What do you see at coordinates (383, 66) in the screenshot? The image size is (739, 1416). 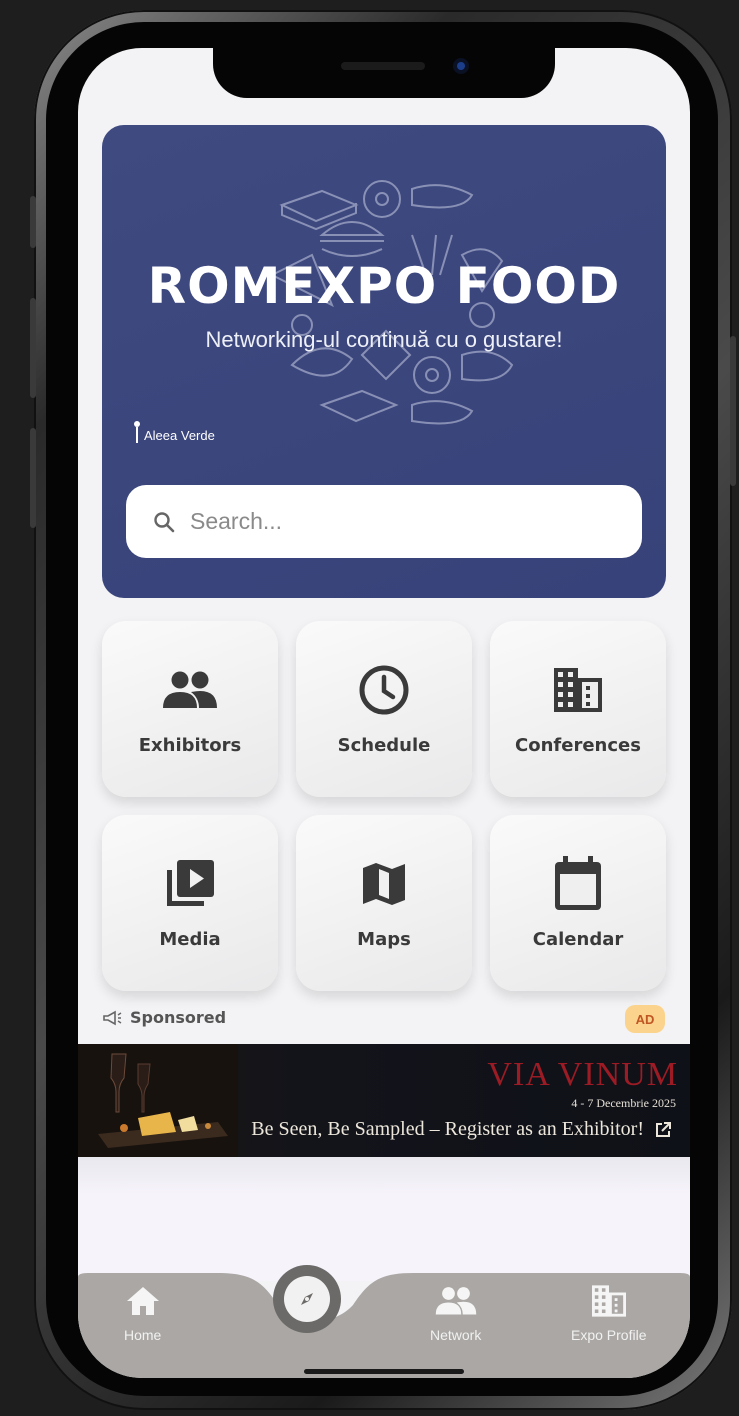 I see `speaker-grille` at bounding box center [383, 66].